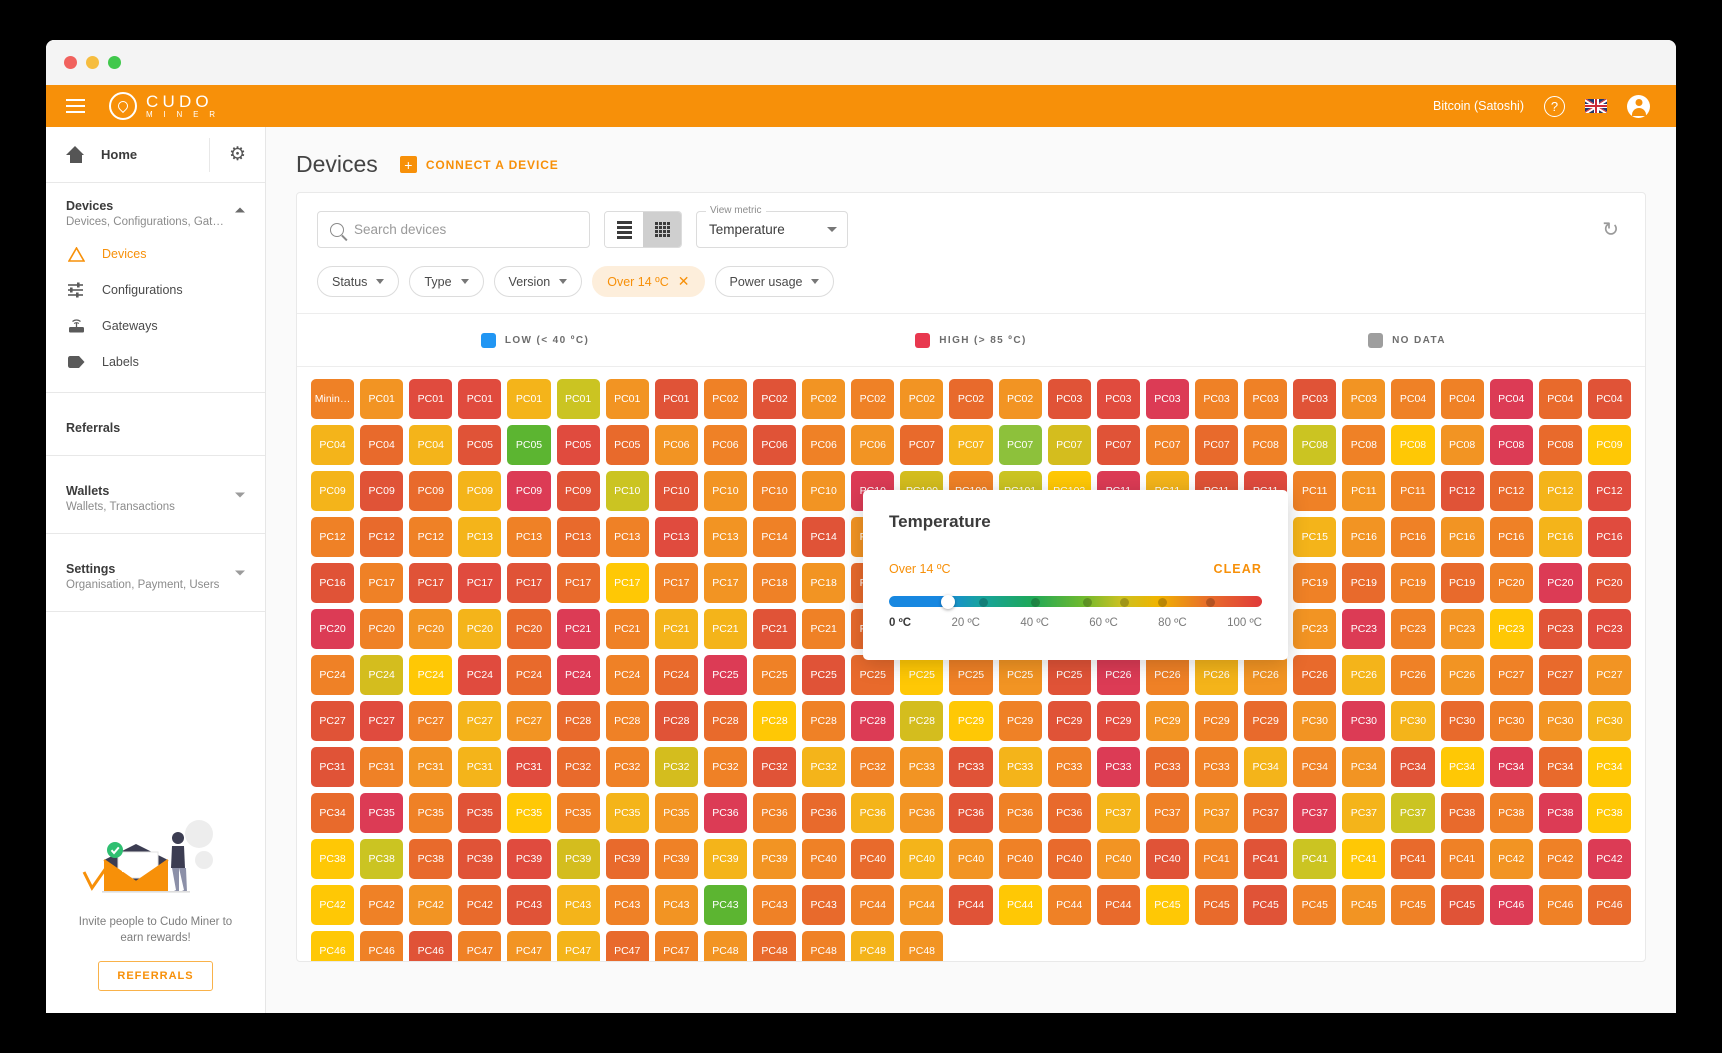  Describe the element at coordinates (971, 905) in the screenshot. I see `device-tile: PC44` at that location.